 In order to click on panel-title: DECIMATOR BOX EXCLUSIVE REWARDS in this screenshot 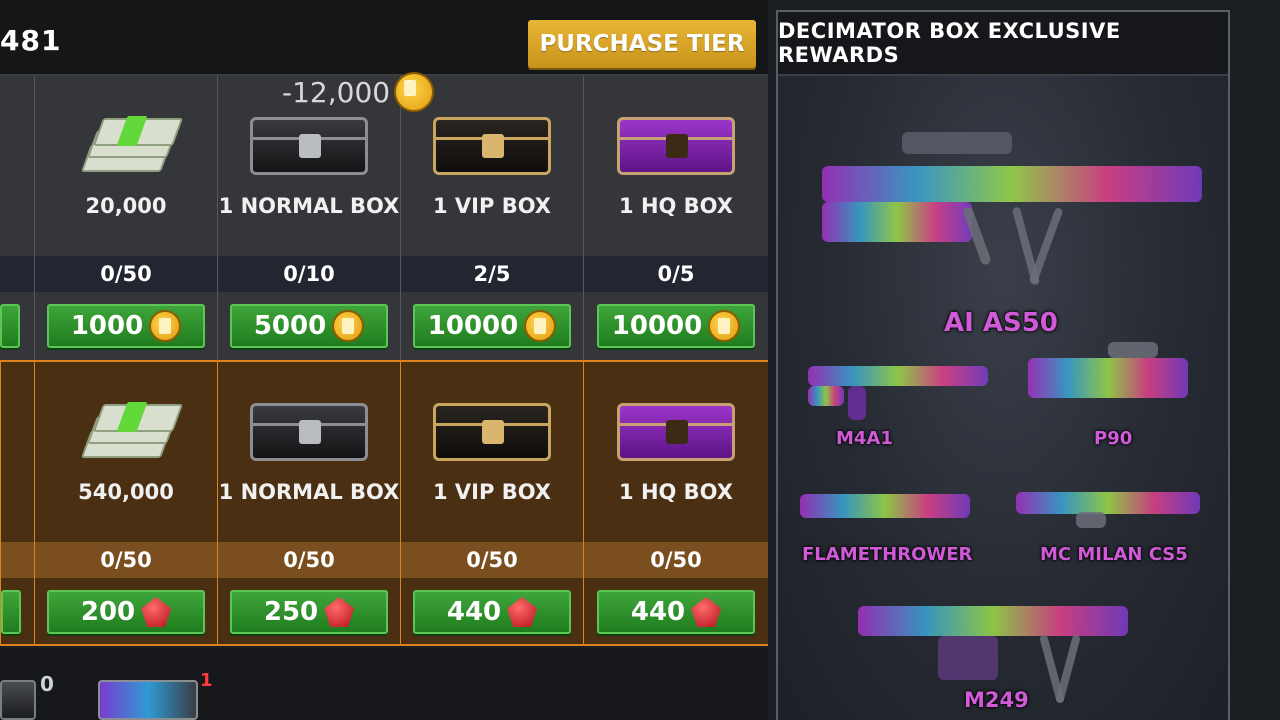, I will do `click(1003, 44)`.